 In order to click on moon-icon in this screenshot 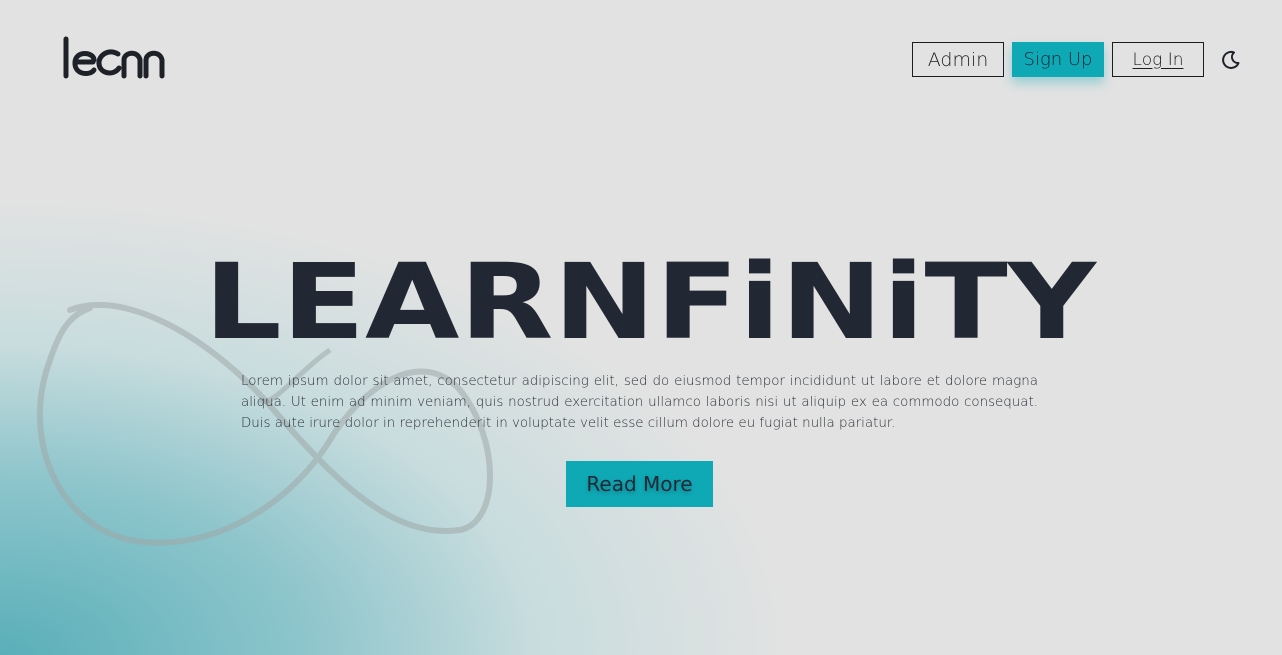, I will do `click(1231, 59)`.